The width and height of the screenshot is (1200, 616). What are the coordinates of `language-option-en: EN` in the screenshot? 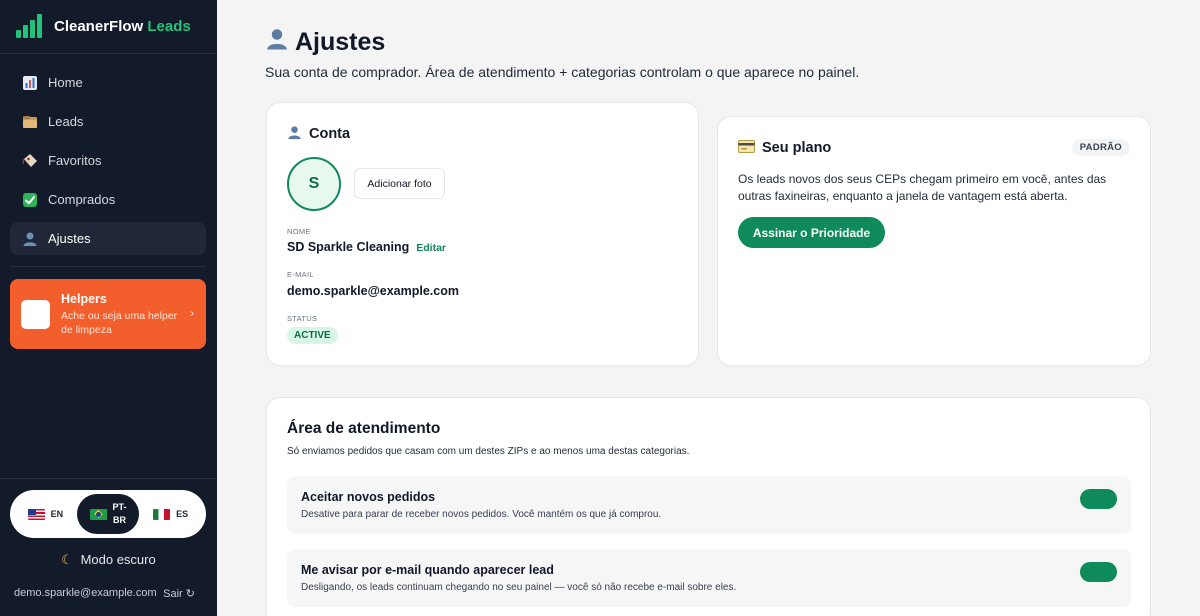 It's located at (45, 514).